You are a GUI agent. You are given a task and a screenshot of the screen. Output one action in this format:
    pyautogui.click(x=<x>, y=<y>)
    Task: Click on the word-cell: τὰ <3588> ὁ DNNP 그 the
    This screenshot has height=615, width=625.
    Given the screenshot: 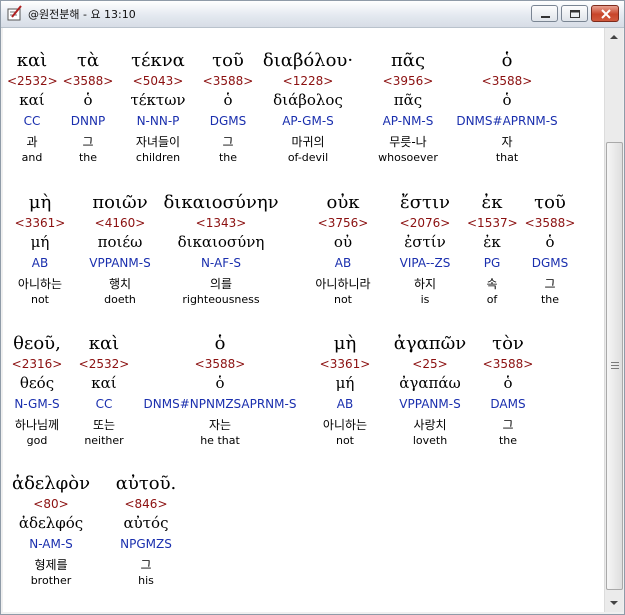 What is the action you would take?
    pyautogui.click(x=88, y=108)
    